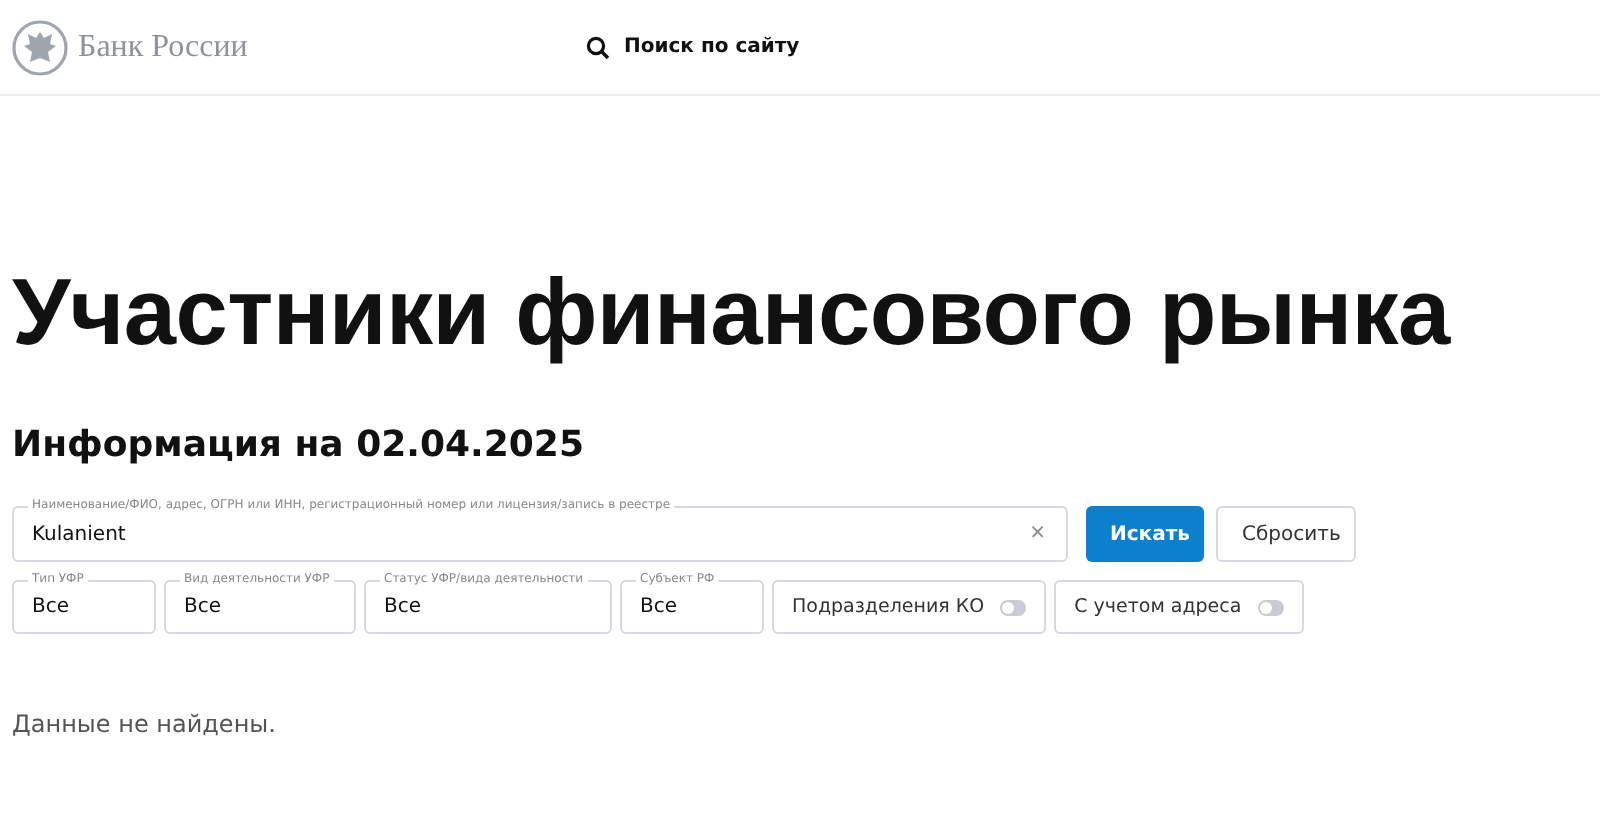  Describe the element at coordinates (693, 47) in the screenshot. I see `site-search-link: Поиск по сайту` at that location.